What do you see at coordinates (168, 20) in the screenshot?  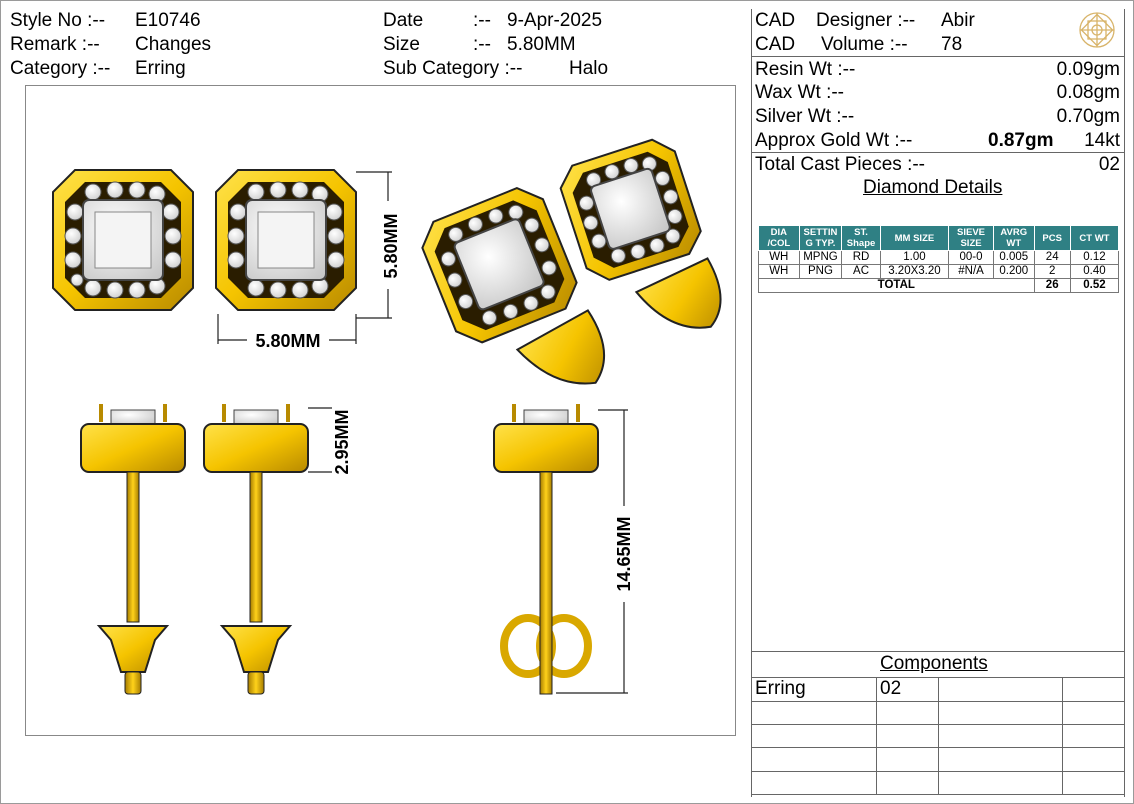 I see `style-no-value: E10746` at bounding box center [168, 20].